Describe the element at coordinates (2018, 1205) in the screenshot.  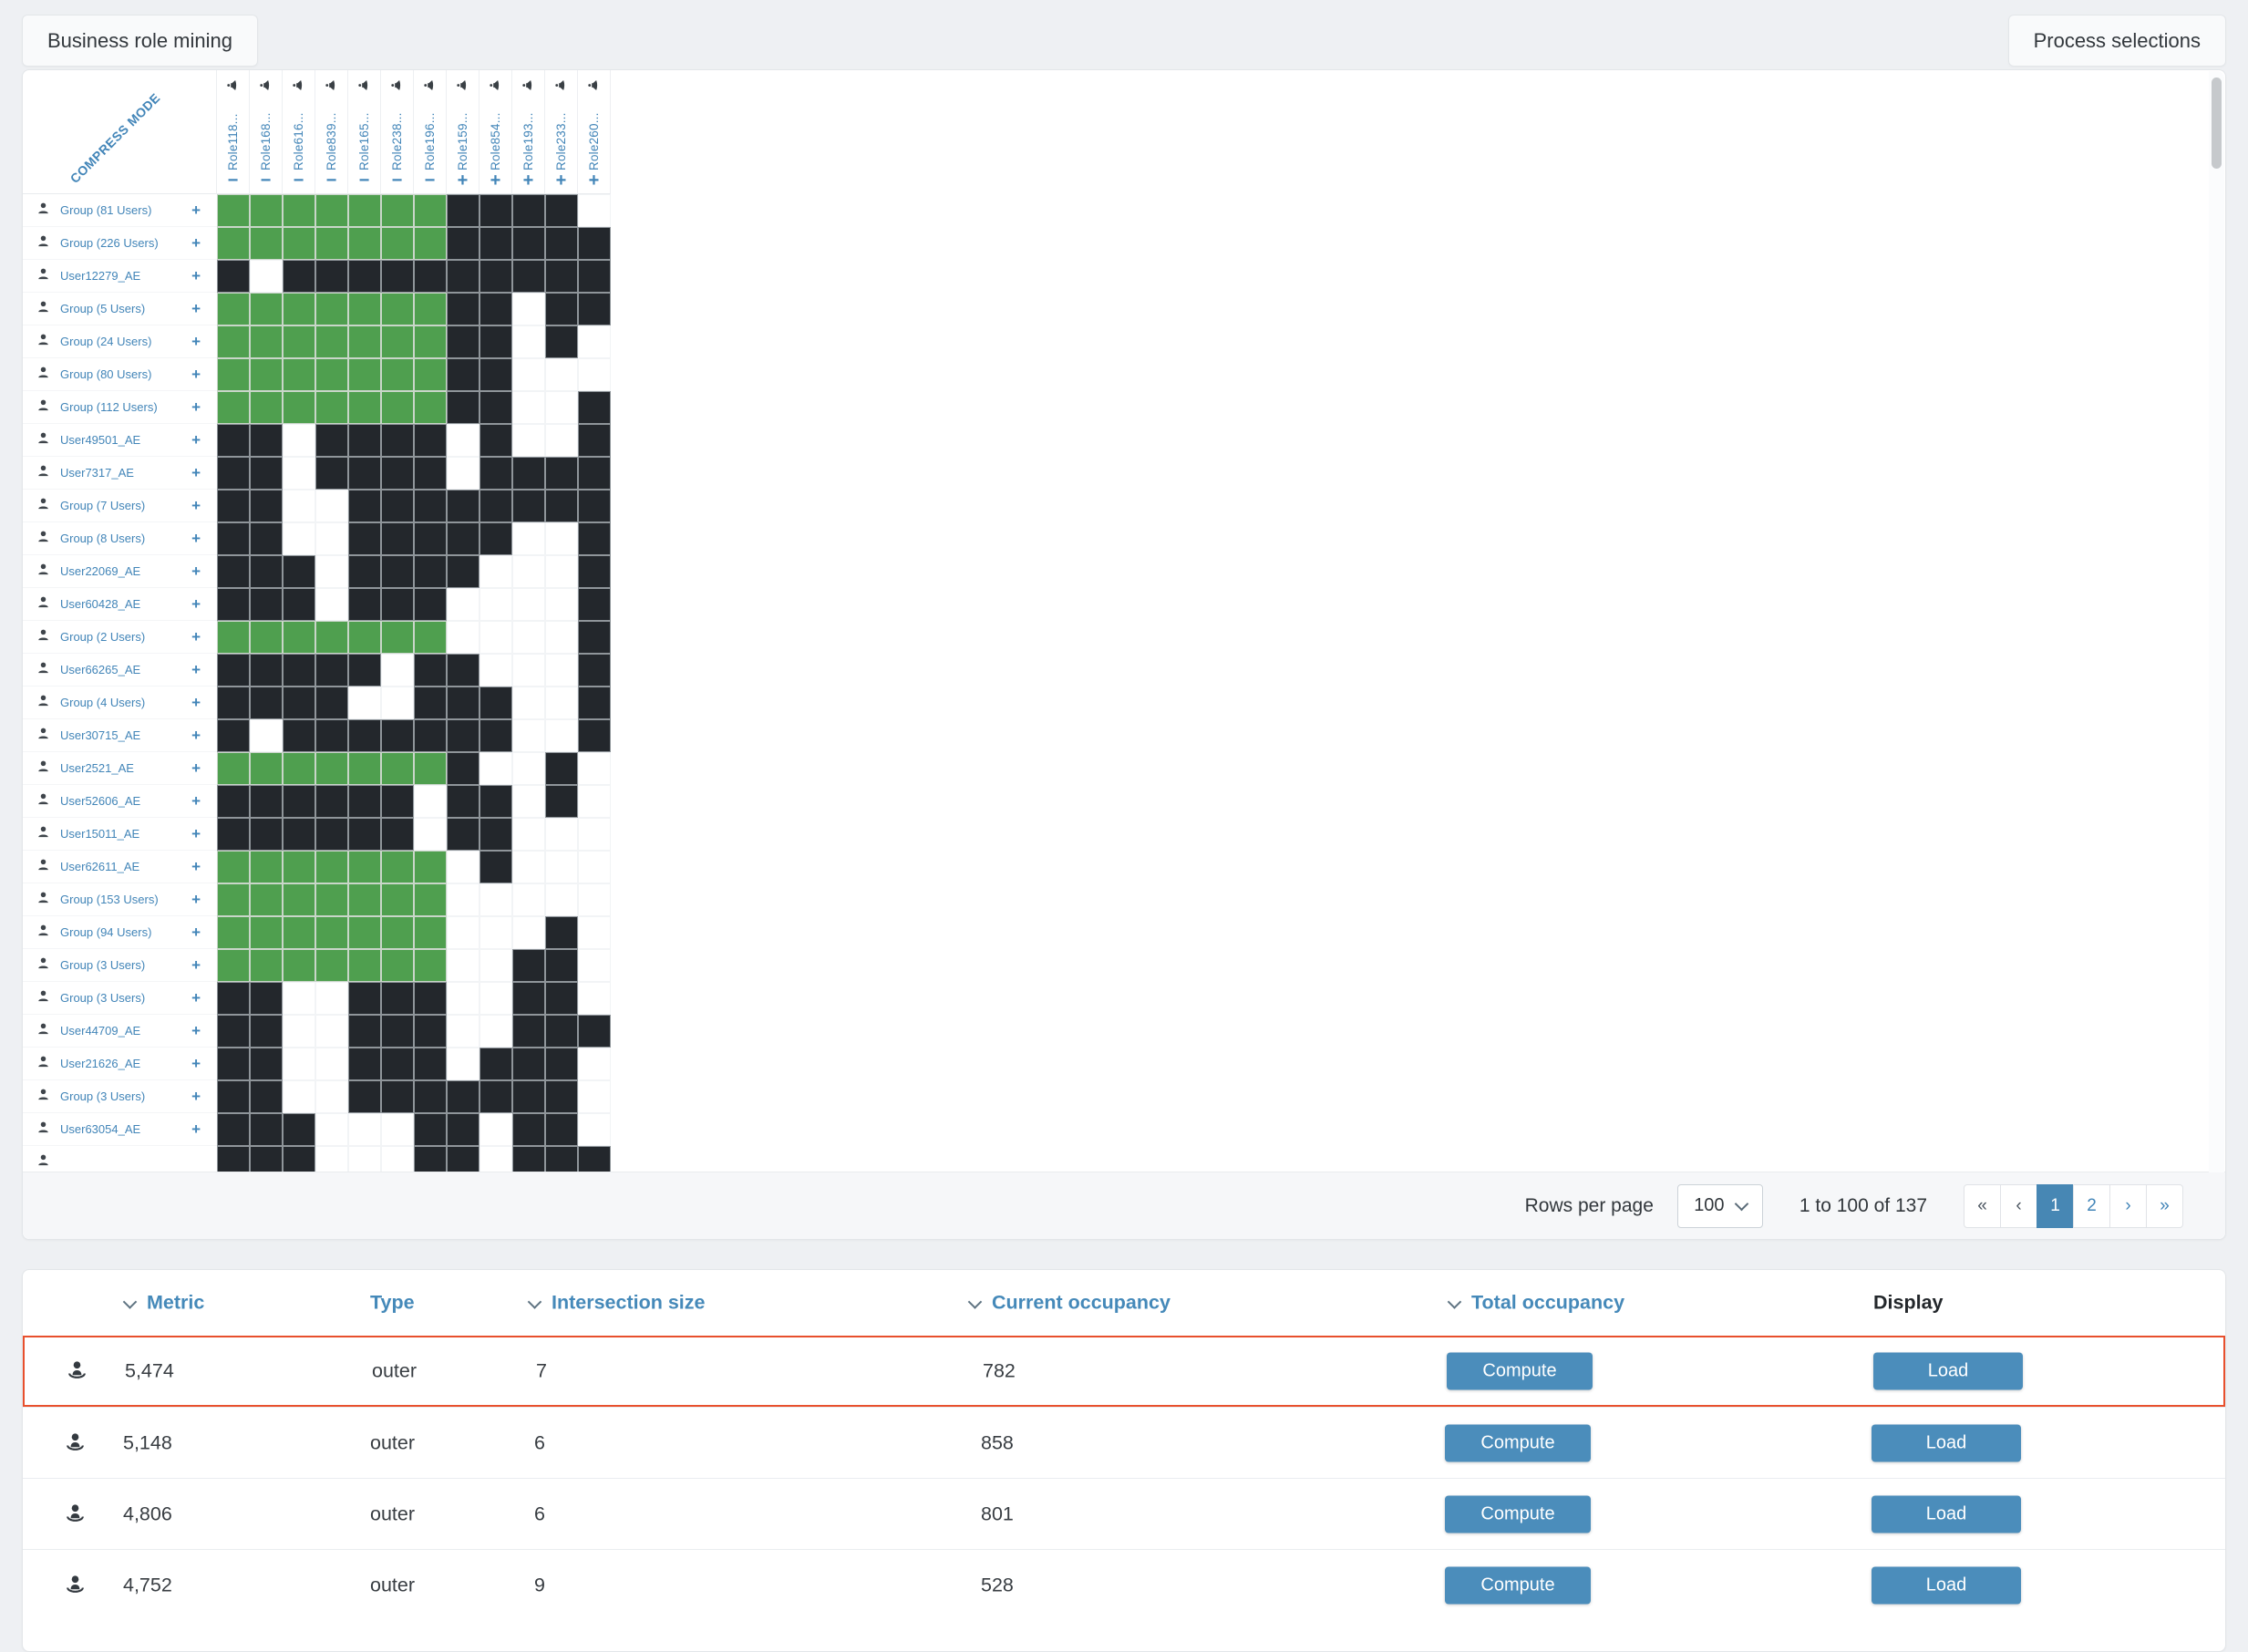
I see `prev-page-button: ‹` at that location.